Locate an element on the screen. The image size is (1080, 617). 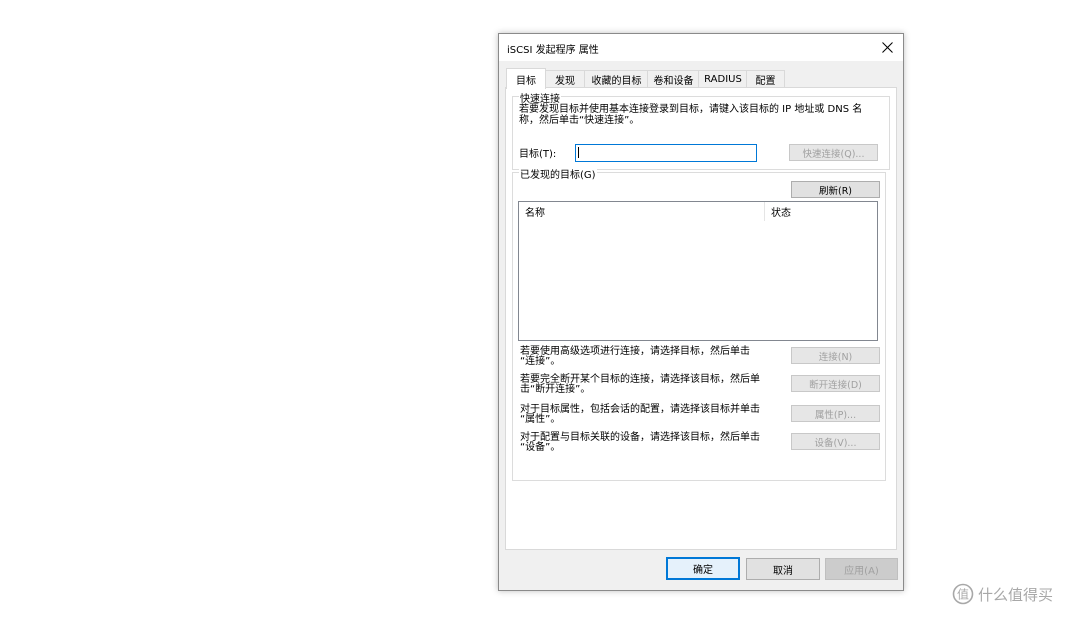
connect-hint-line2: “连接”。 is located at coordinates (540, 361).